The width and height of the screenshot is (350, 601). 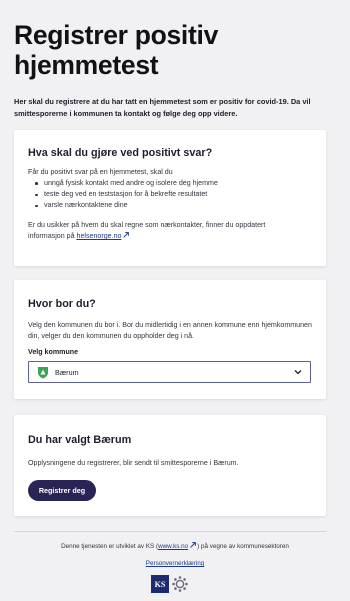 I want to click on privacy-link: Personvernerklæring, so click(x=175, y=563).